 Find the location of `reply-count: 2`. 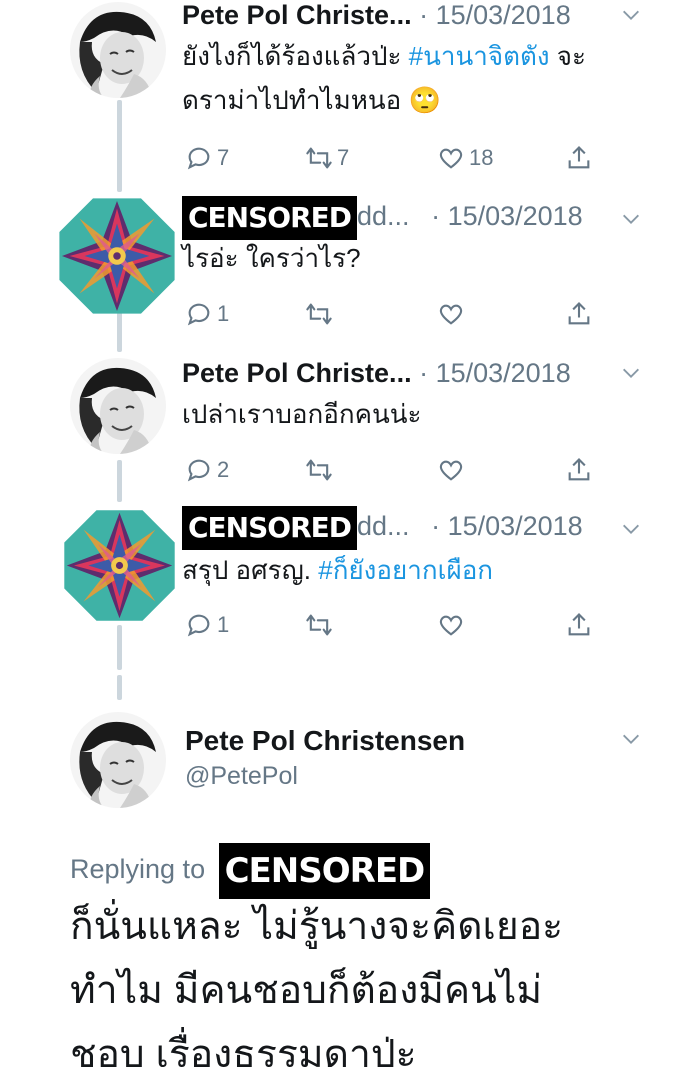

reply-count: 2 is located at coordinates (223, 469).